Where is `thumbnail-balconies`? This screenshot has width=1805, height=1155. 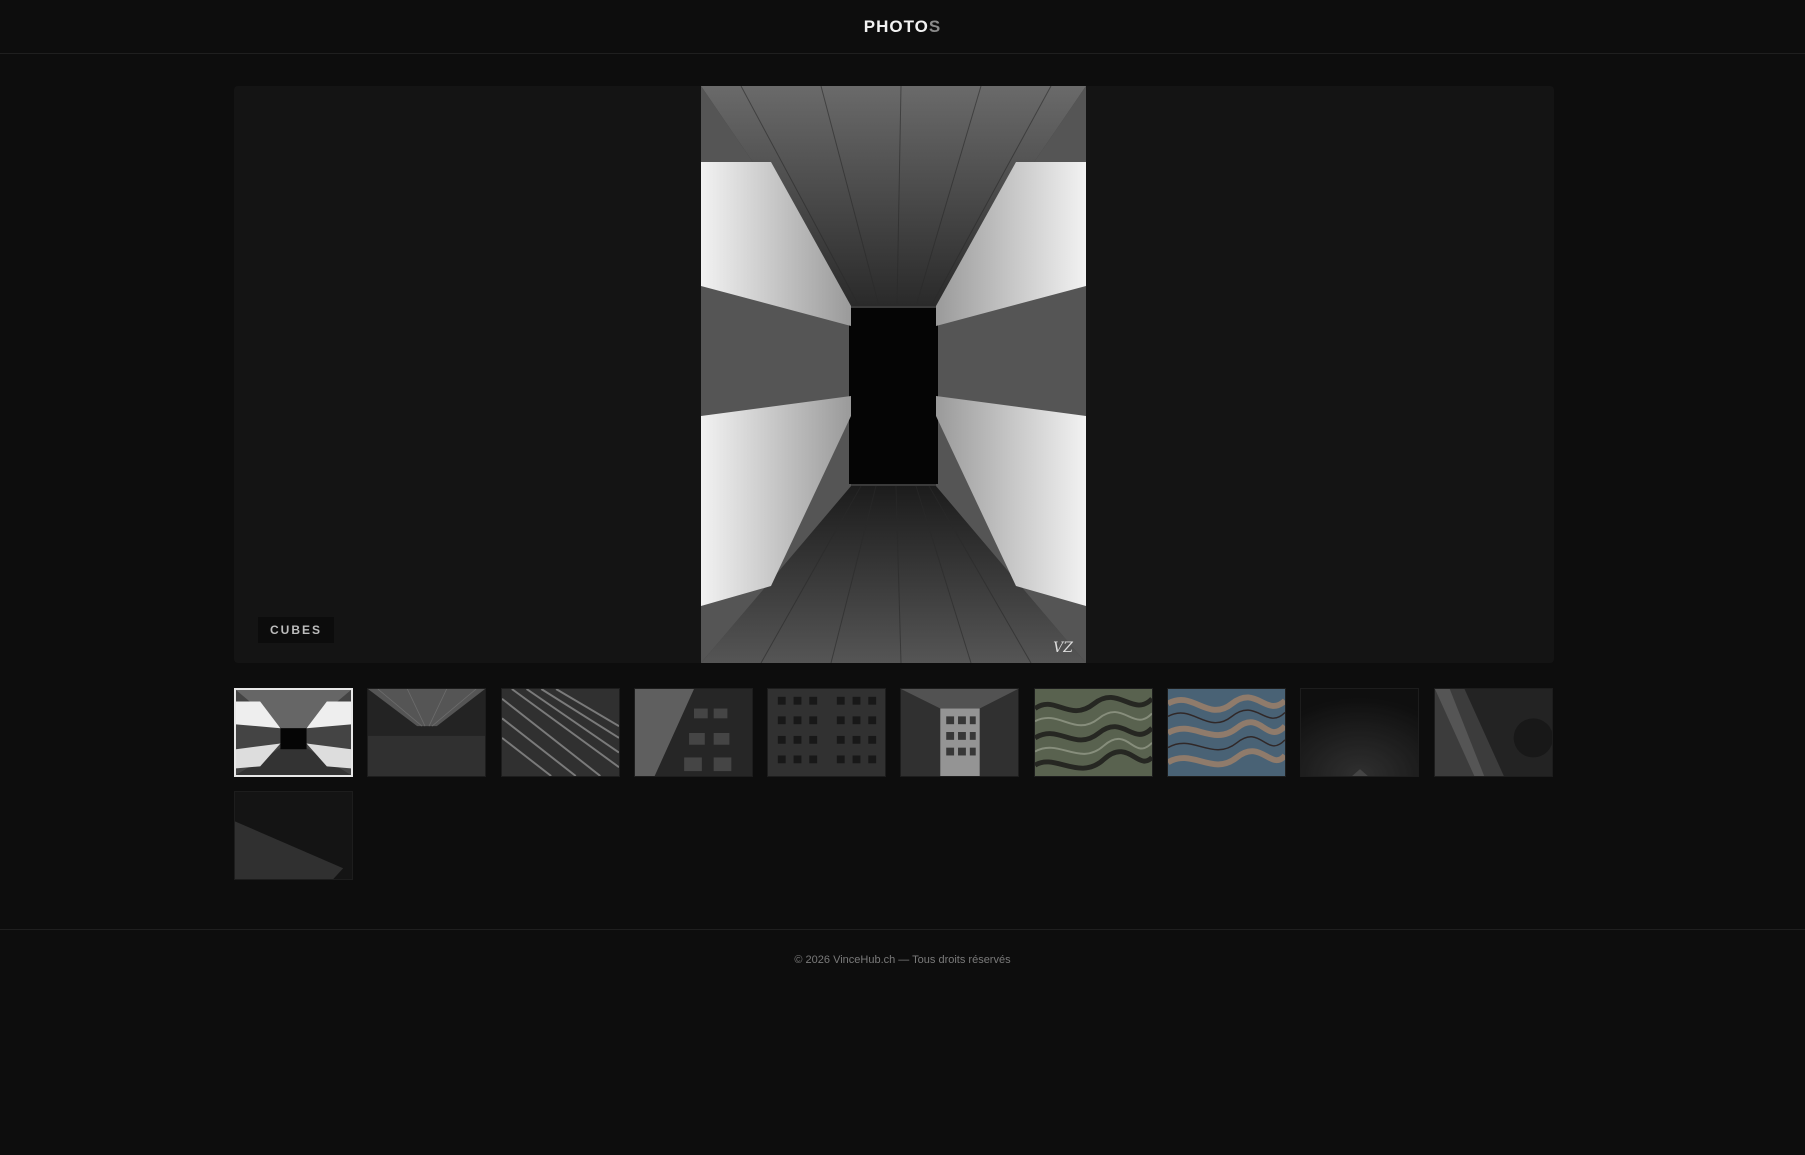 thumbnail-balconies is located at coordinates (693, 732).